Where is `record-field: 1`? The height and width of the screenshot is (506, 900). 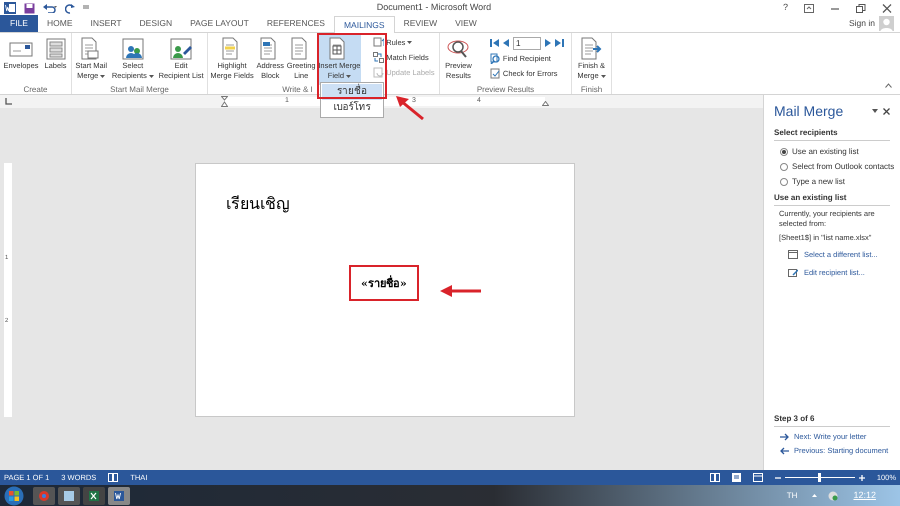
record-field: 1 is located at coordinates (526, 43).